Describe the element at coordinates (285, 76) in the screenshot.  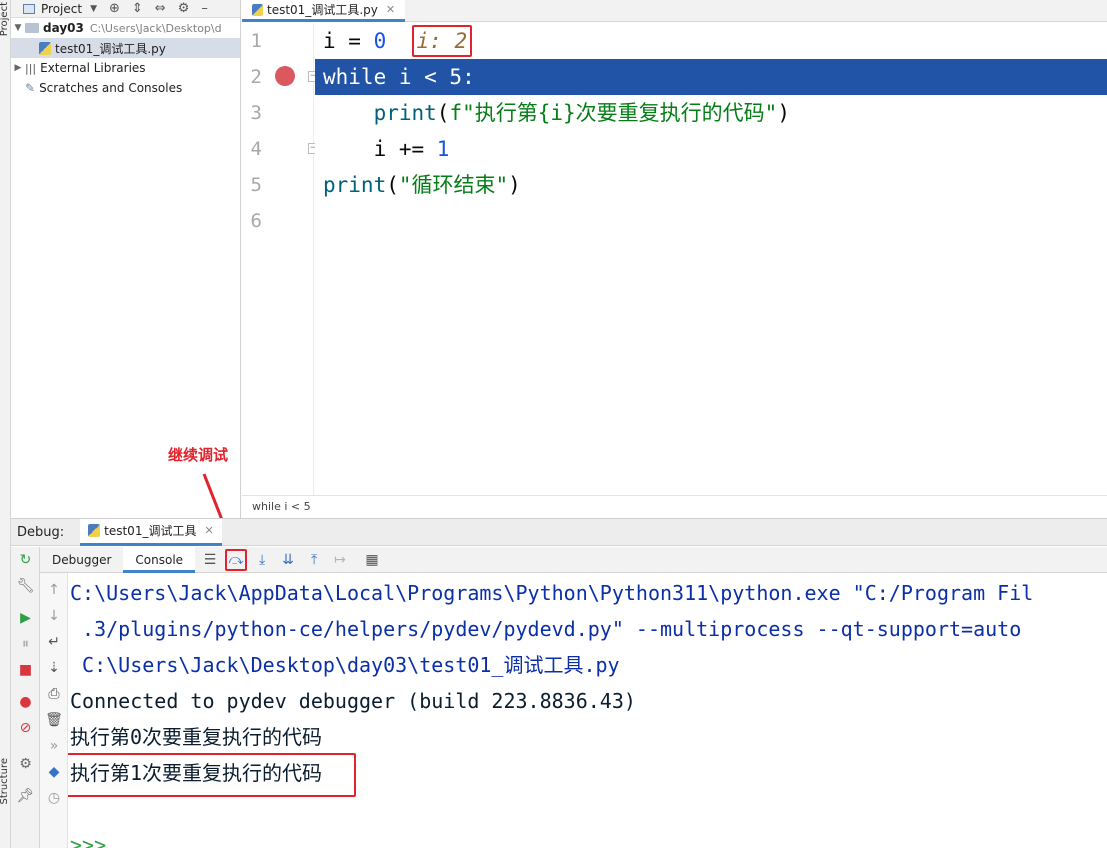
I see `breakpoint-icon` at that location.